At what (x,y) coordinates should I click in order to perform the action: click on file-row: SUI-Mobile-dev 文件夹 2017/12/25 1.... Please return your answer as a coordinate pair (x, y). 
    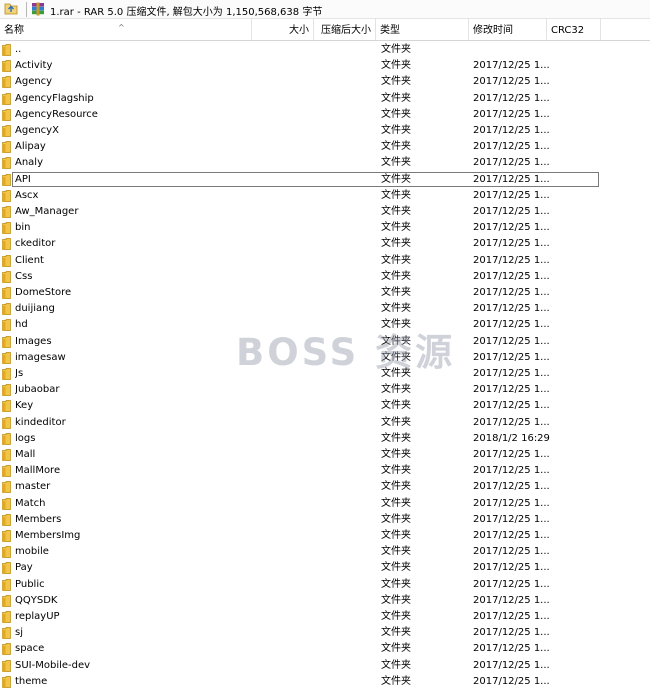
    Looking at the image, I should click on (325, 666).